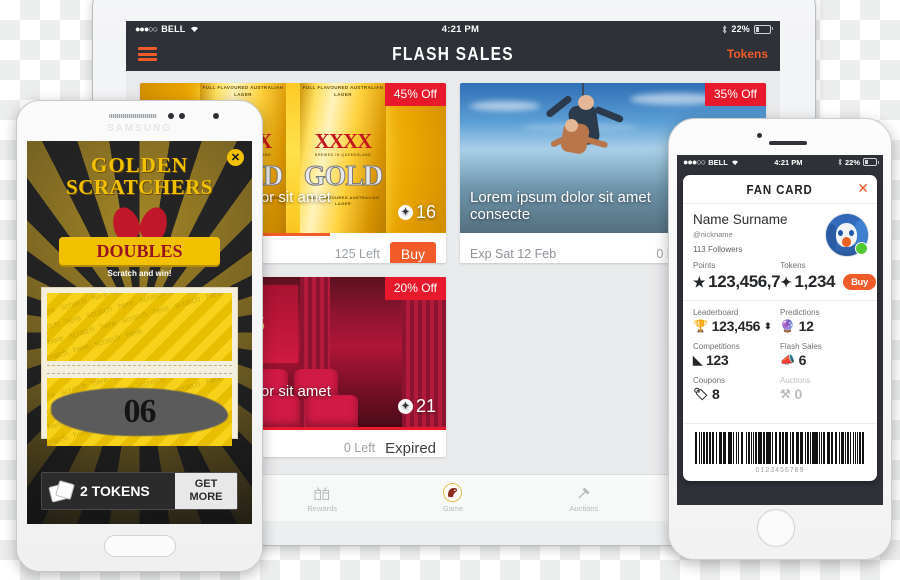  I want to click on close-icon: ✕, so click(863, 188).